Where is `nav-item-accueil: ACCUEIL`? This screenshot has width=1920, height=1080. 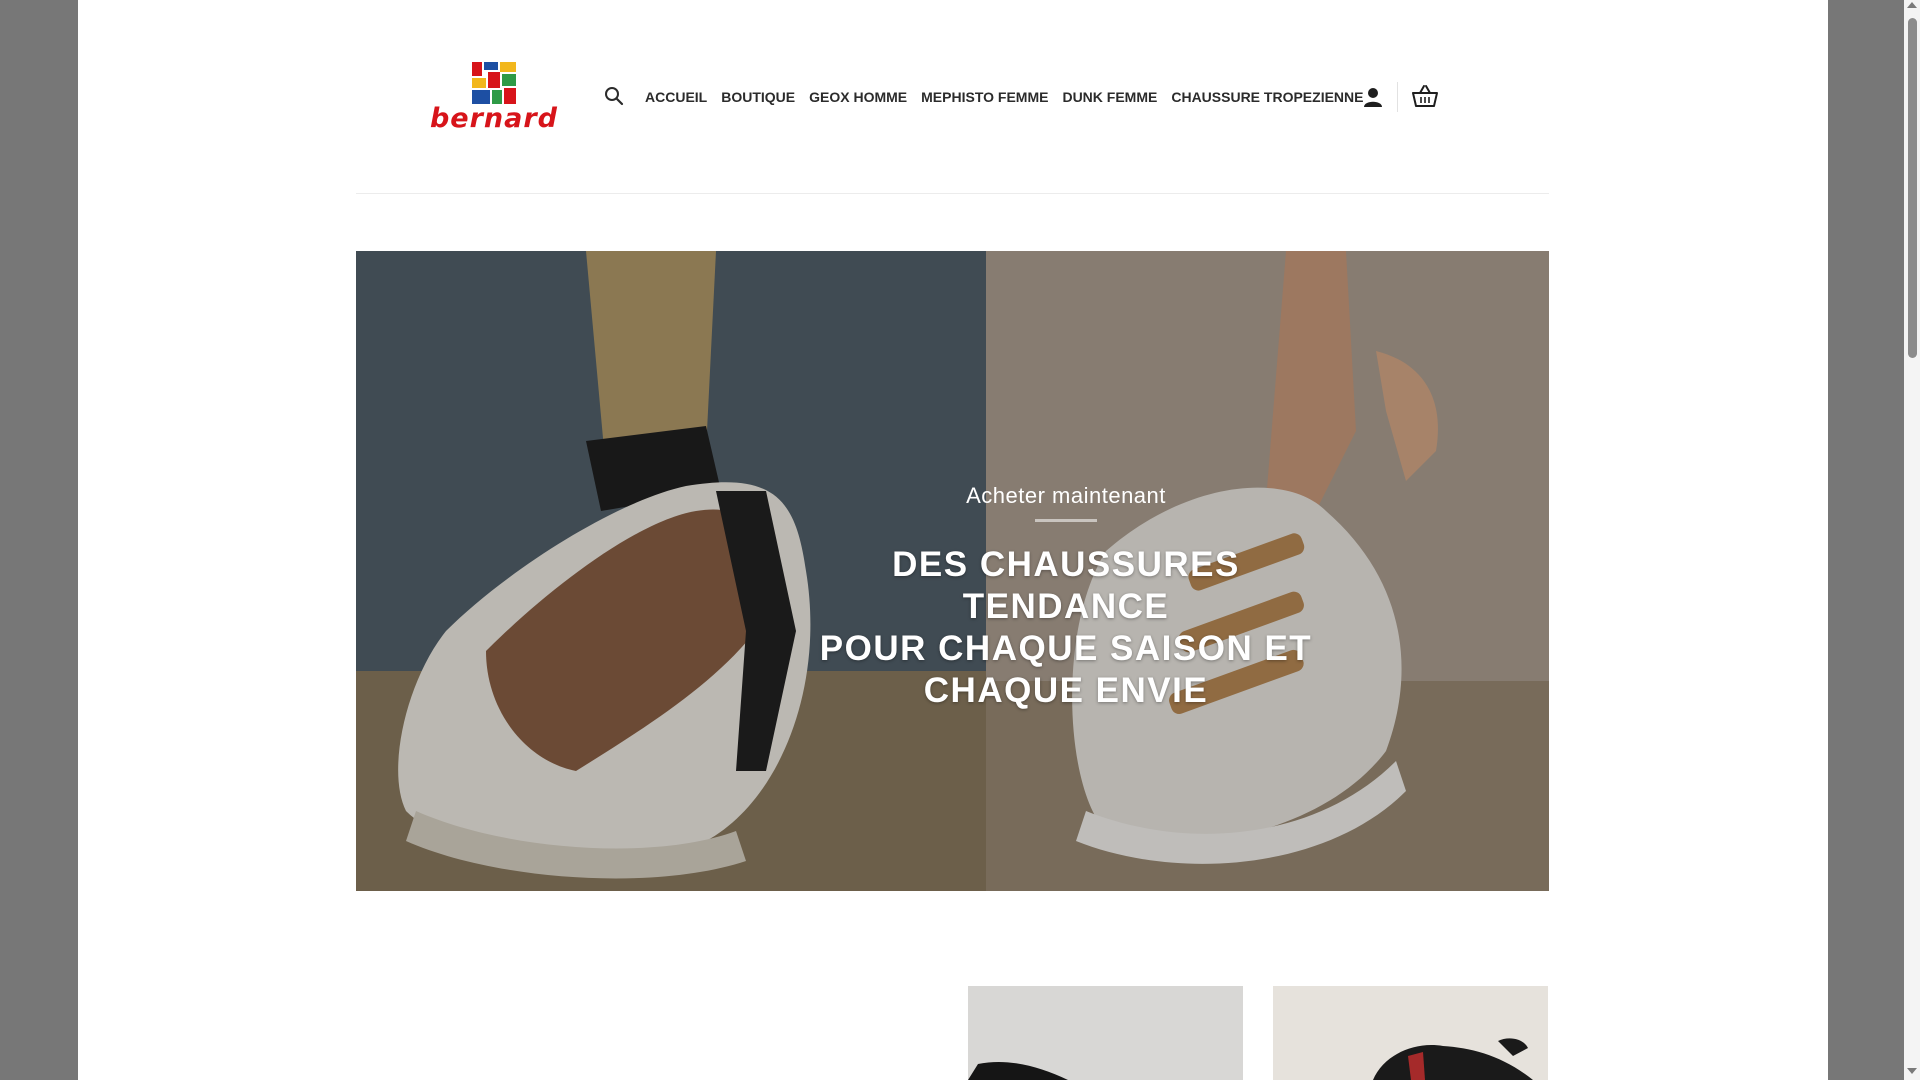 nav-item-accueil: ACCUEIL is located at coordinates (676, 97).